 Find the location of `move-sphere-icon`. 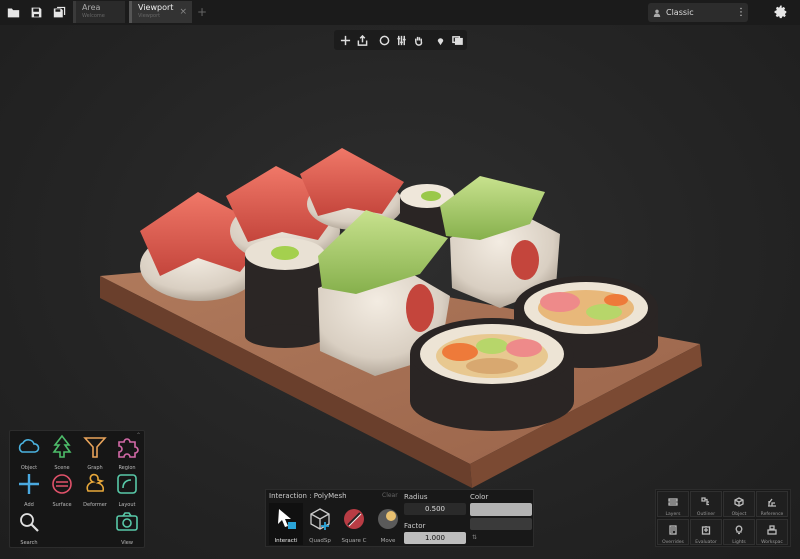

move-sphere-icon is located at coordinates (388, 519).